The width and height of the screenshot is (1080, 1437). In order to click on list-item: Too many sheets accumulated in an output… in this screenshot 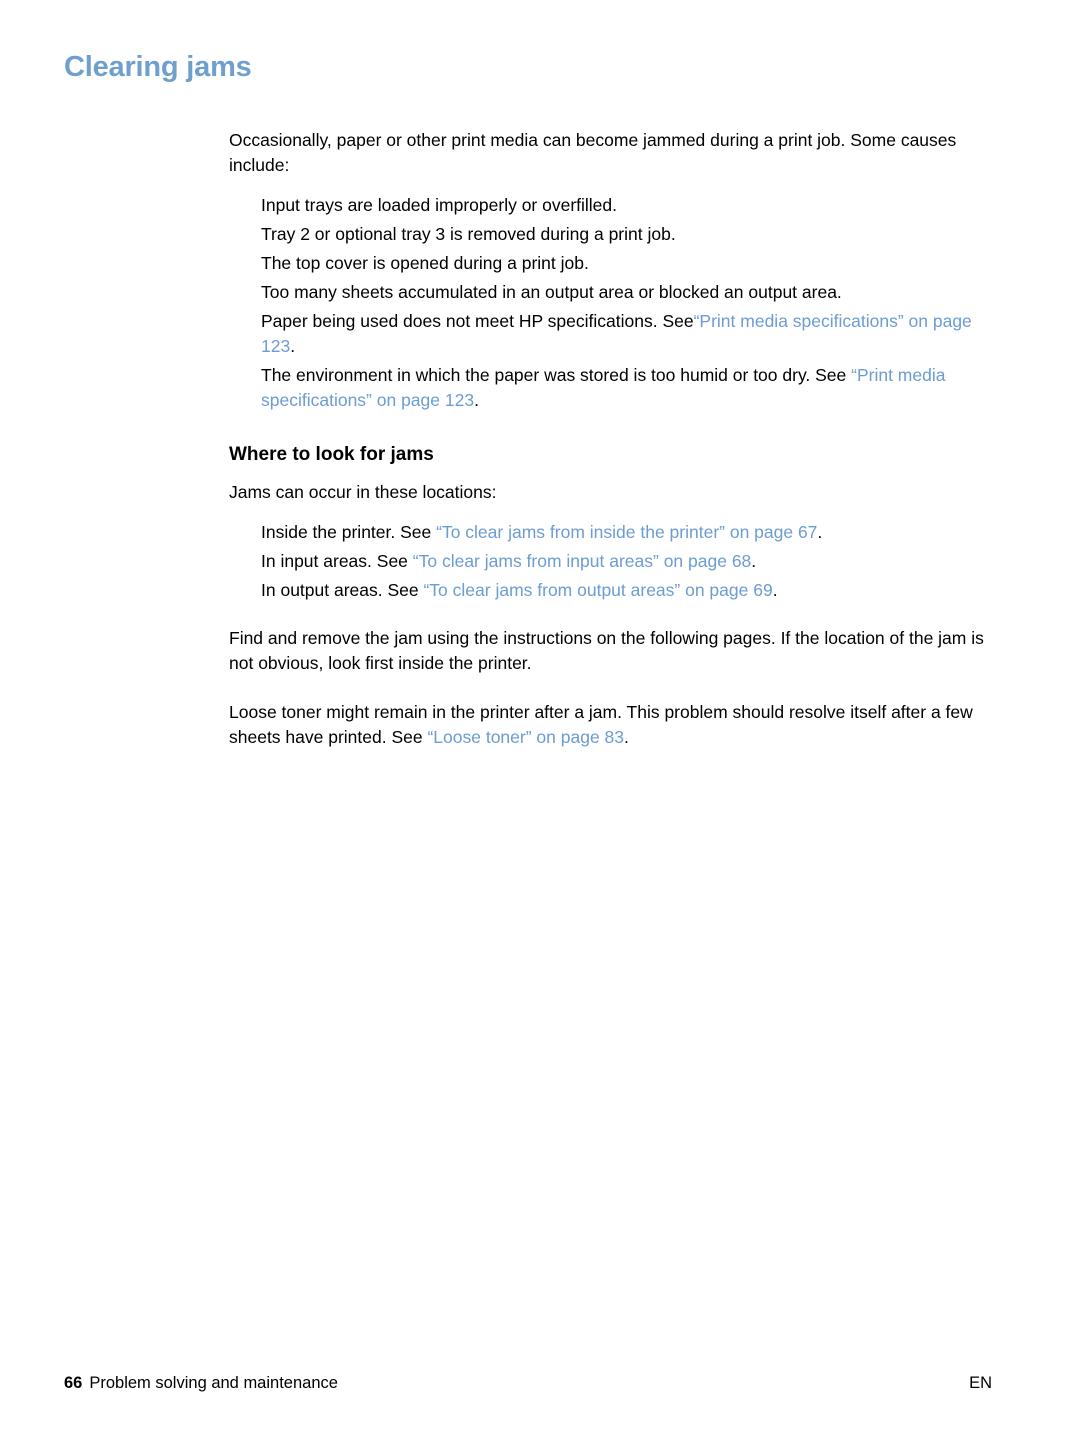, I will do `click(613, 292)`.